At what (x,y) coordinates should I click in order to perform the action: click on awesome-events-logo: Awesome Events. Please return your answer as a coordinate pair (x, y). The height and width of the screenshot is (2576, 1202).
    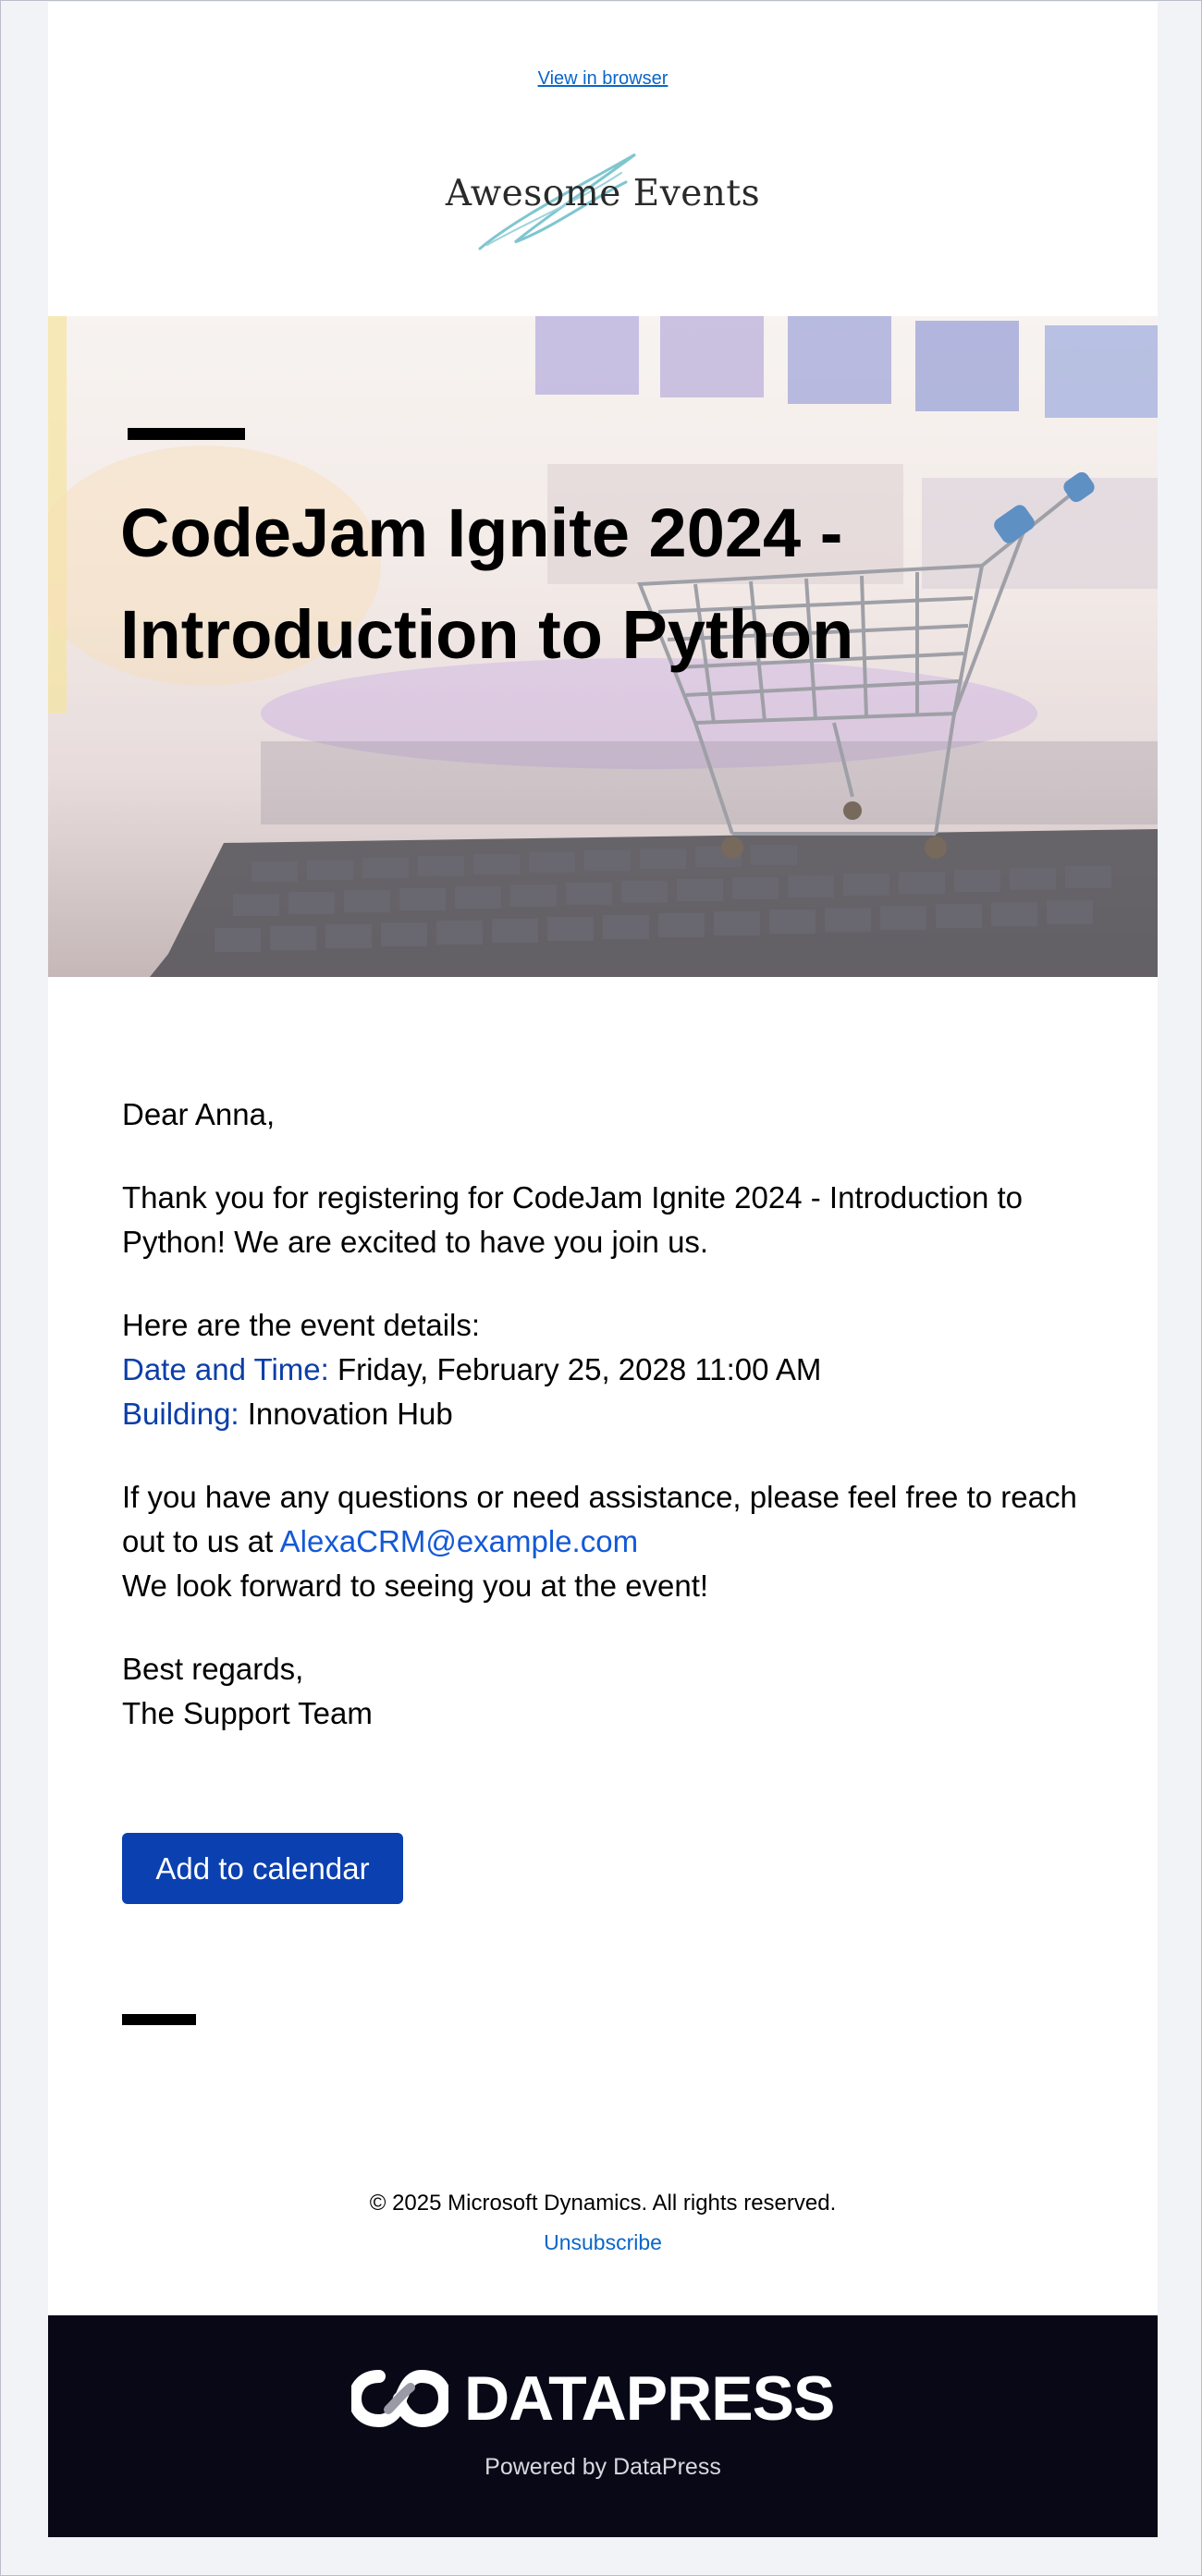
    Looking at the image, I should click on (603, 200).